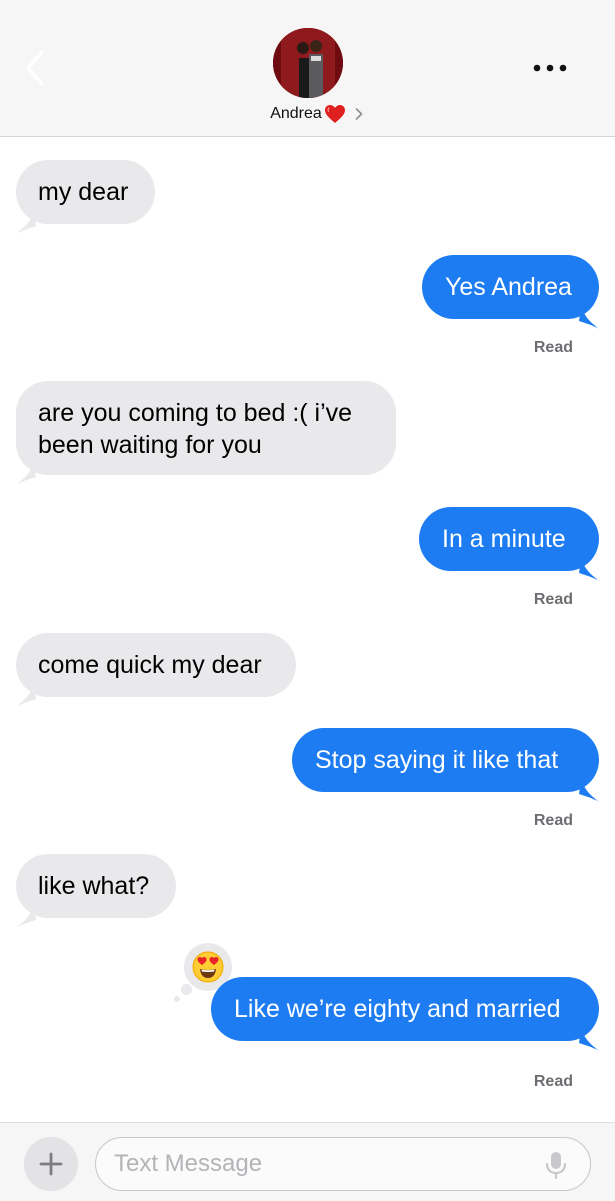 The image size is (615, 1201). What do you see at coordinates (437, 760) in the screenshot?
I see `message-text: Stop saying it like that` at bounding box center [437, 760].